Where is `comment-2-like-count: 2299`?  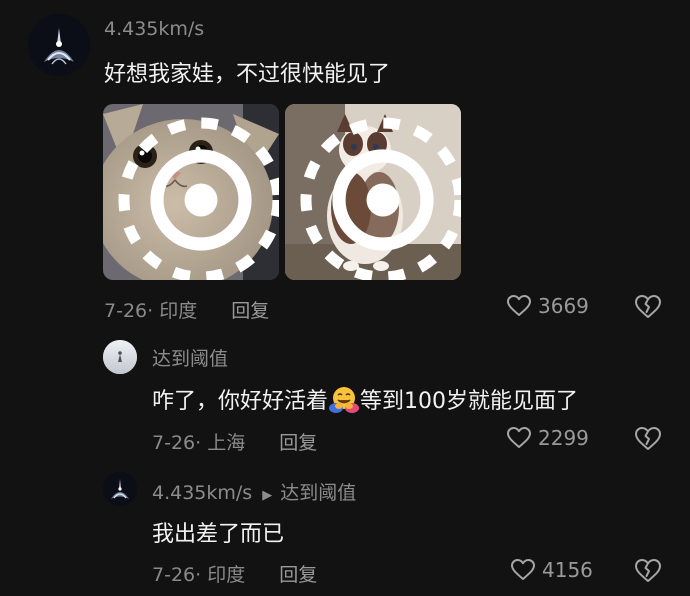 comment-2-like-count: 2299 is located at coordinates (563, 438).